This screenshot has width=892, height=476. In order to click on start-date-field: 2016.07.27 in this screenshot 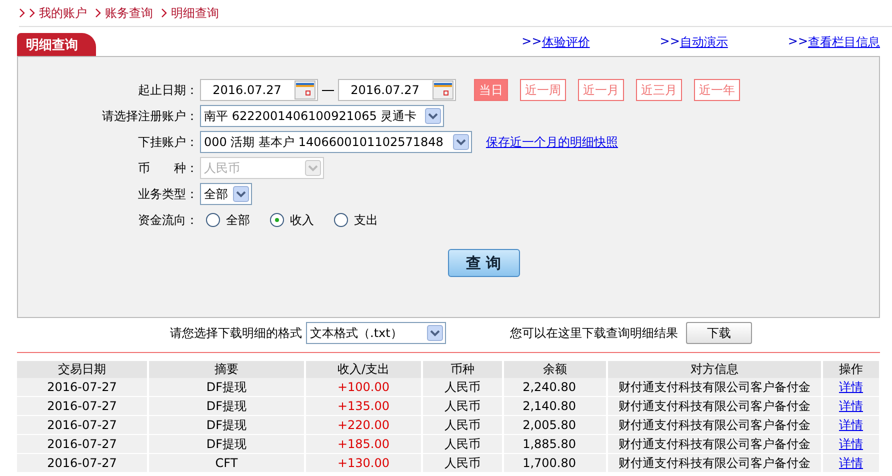, I will do `click(259, 90)`.